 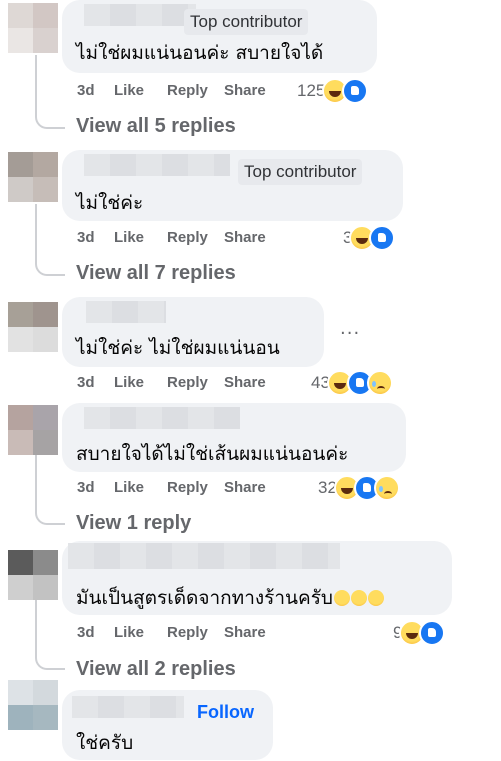 I want to click on comment-bubble: มันเป็นสูตรเด็ดจากทางร้านครับ, so click(x=257, y=578).